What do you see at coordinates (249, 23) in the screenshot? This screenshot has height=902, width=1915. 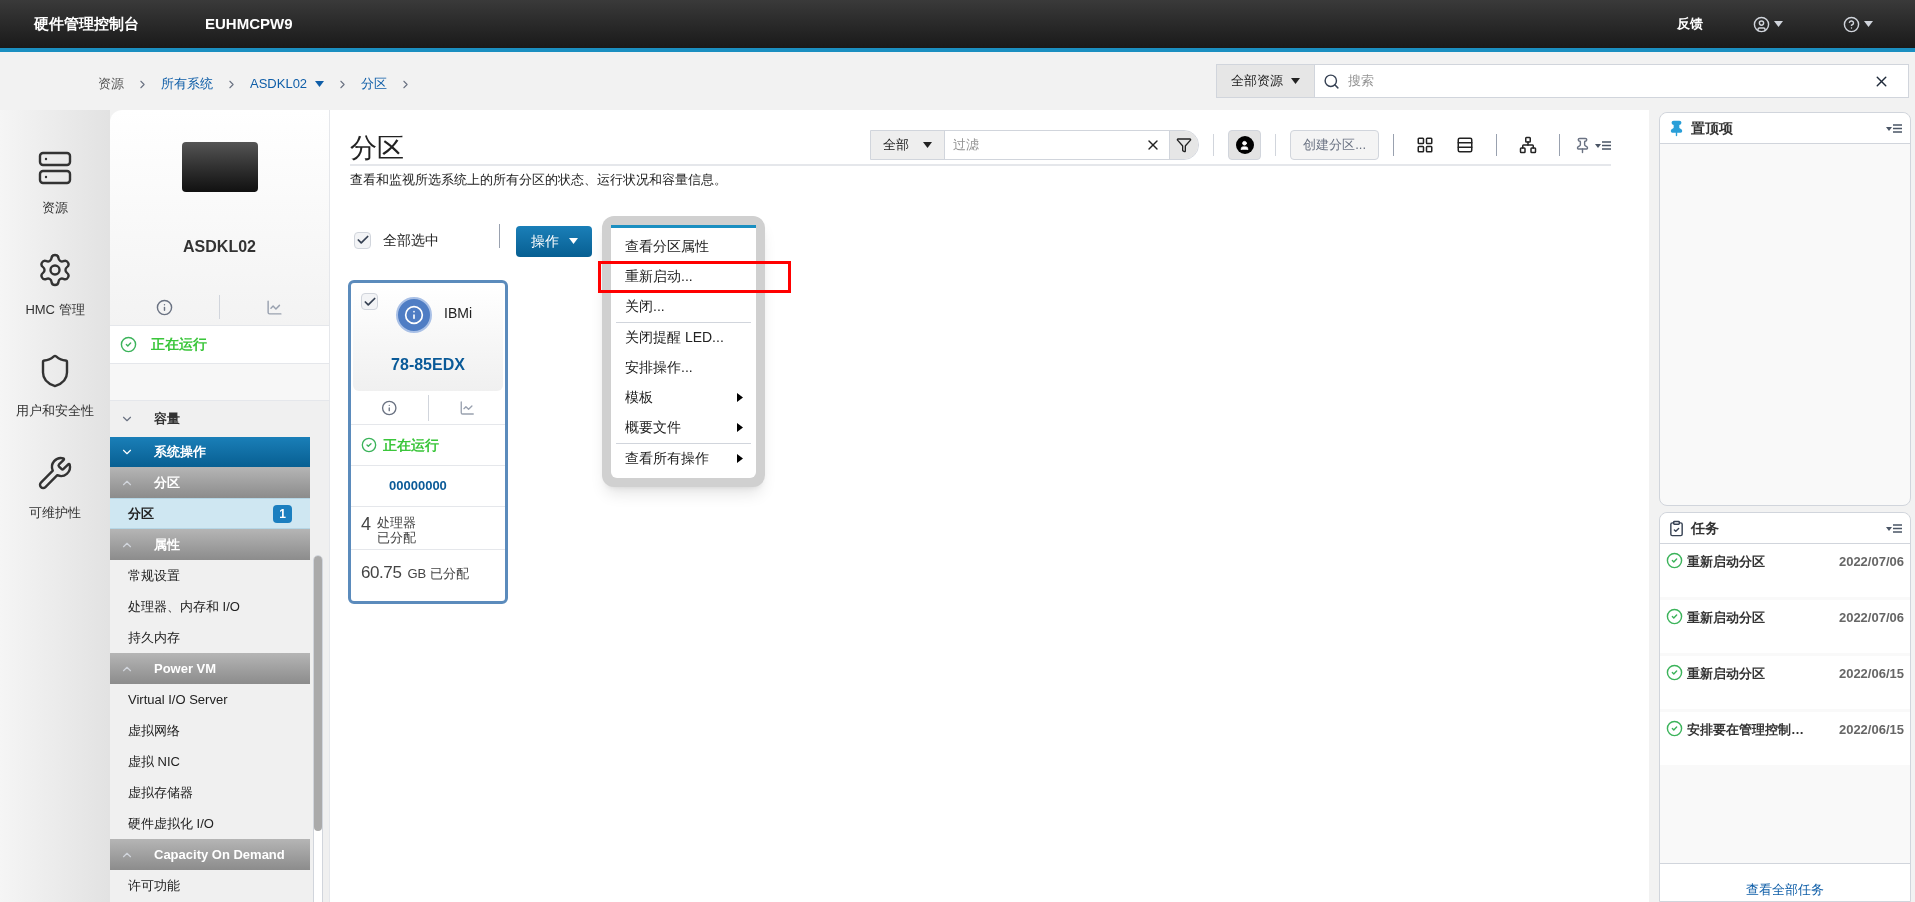 I see `system-name: EUHMCPW9` at bounding box center [249, 23].